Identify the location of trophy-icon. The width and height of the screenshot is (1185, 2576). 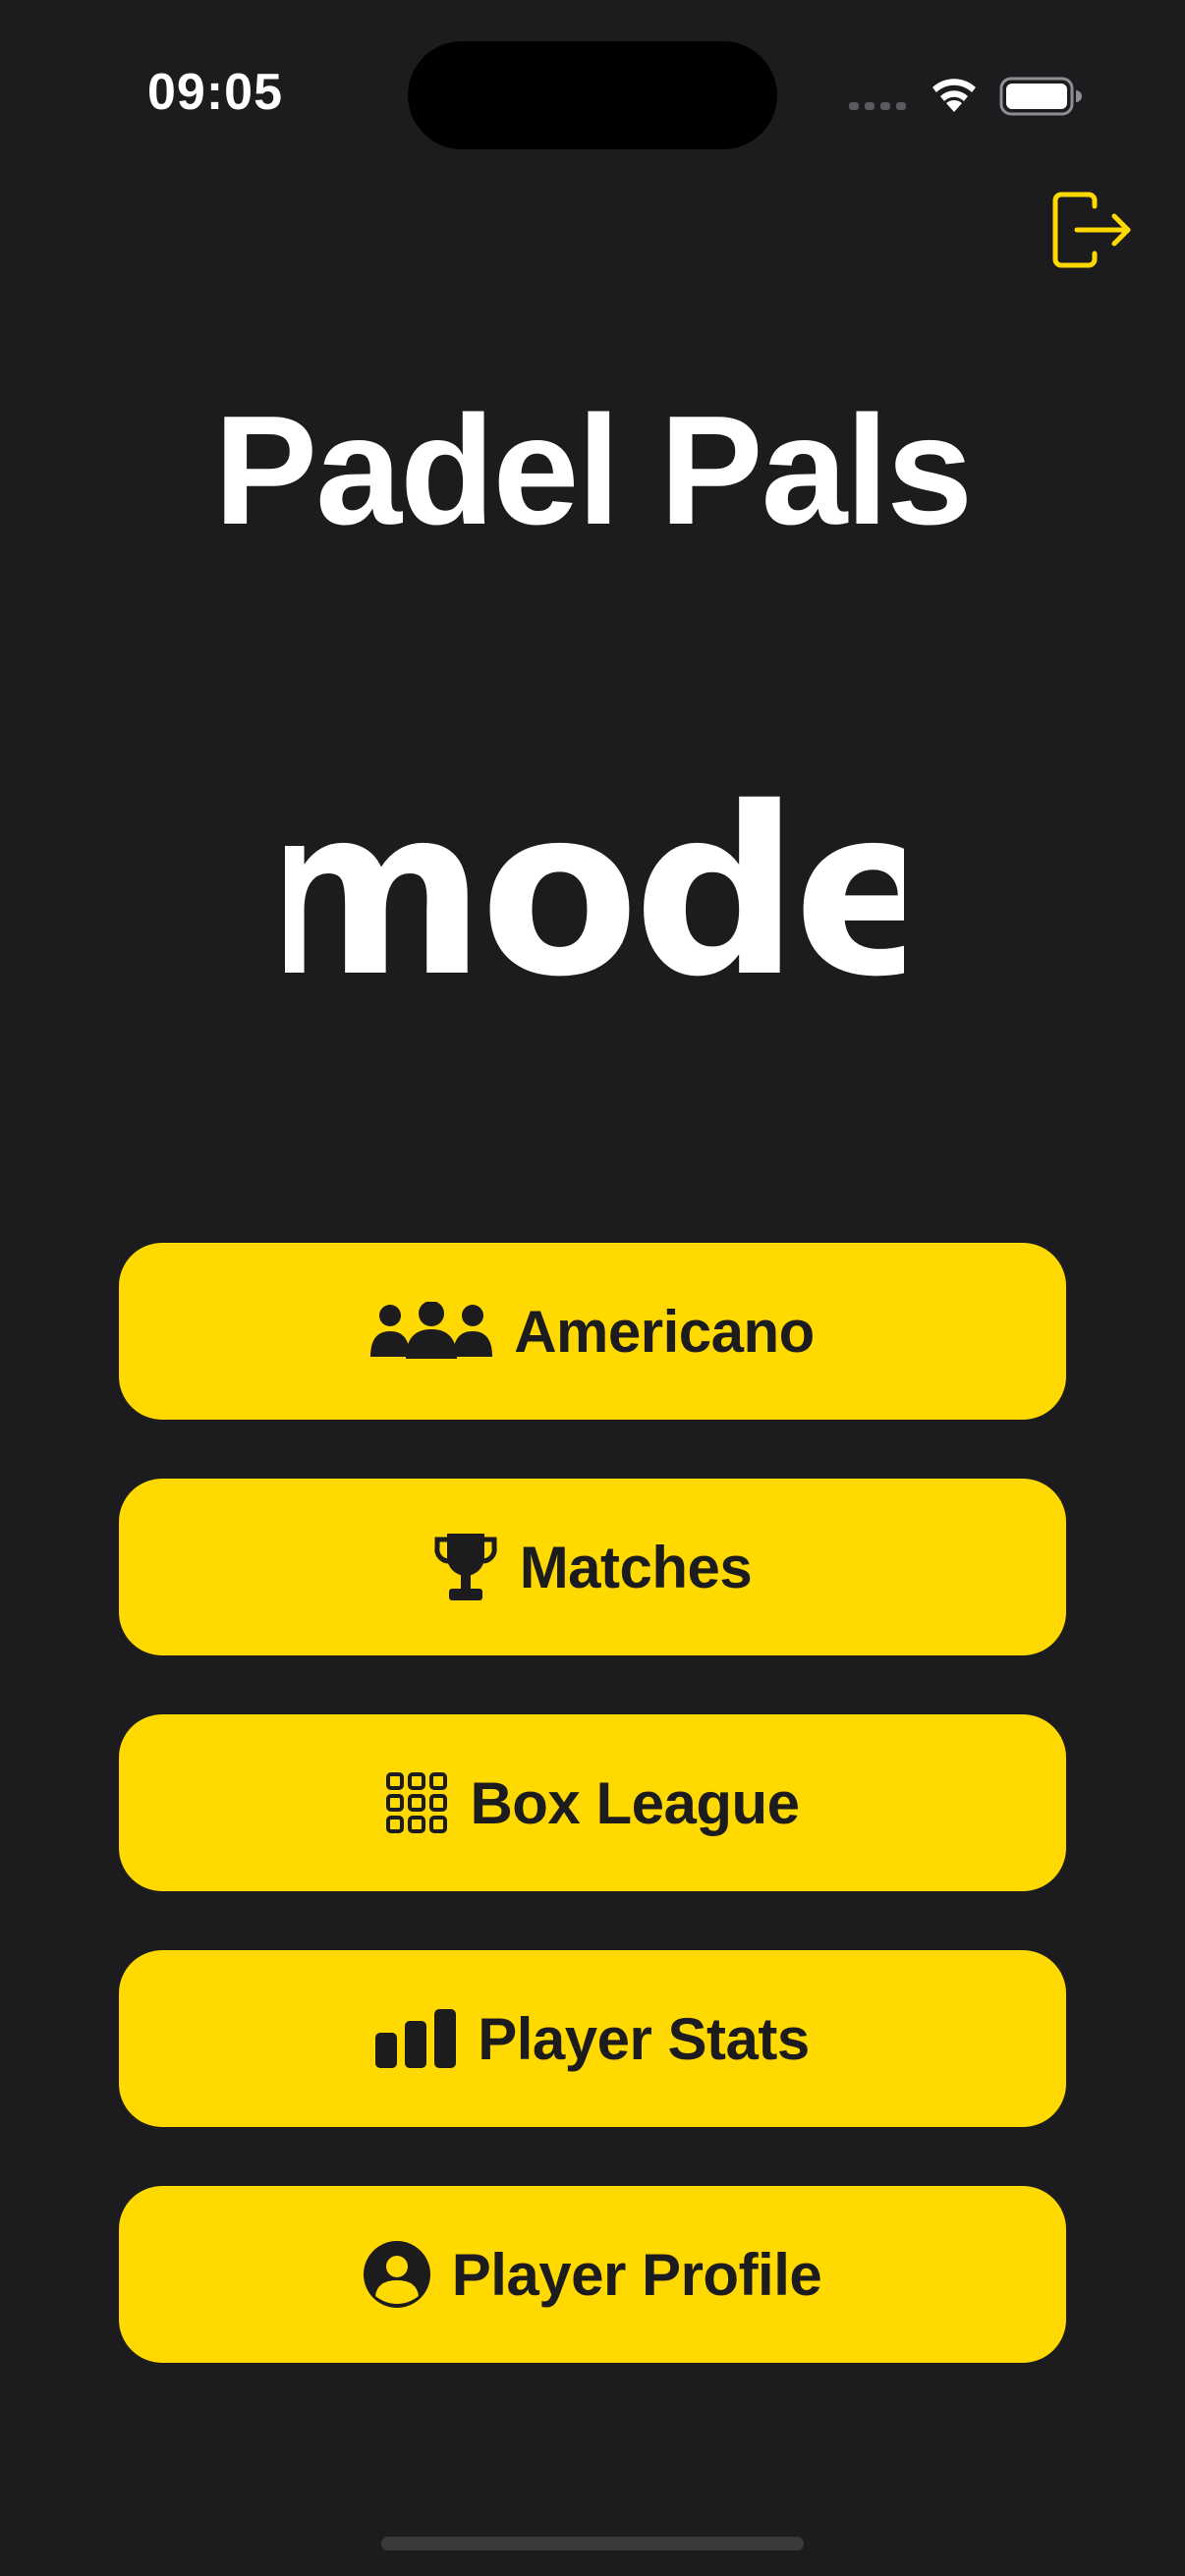
(466, 1567).